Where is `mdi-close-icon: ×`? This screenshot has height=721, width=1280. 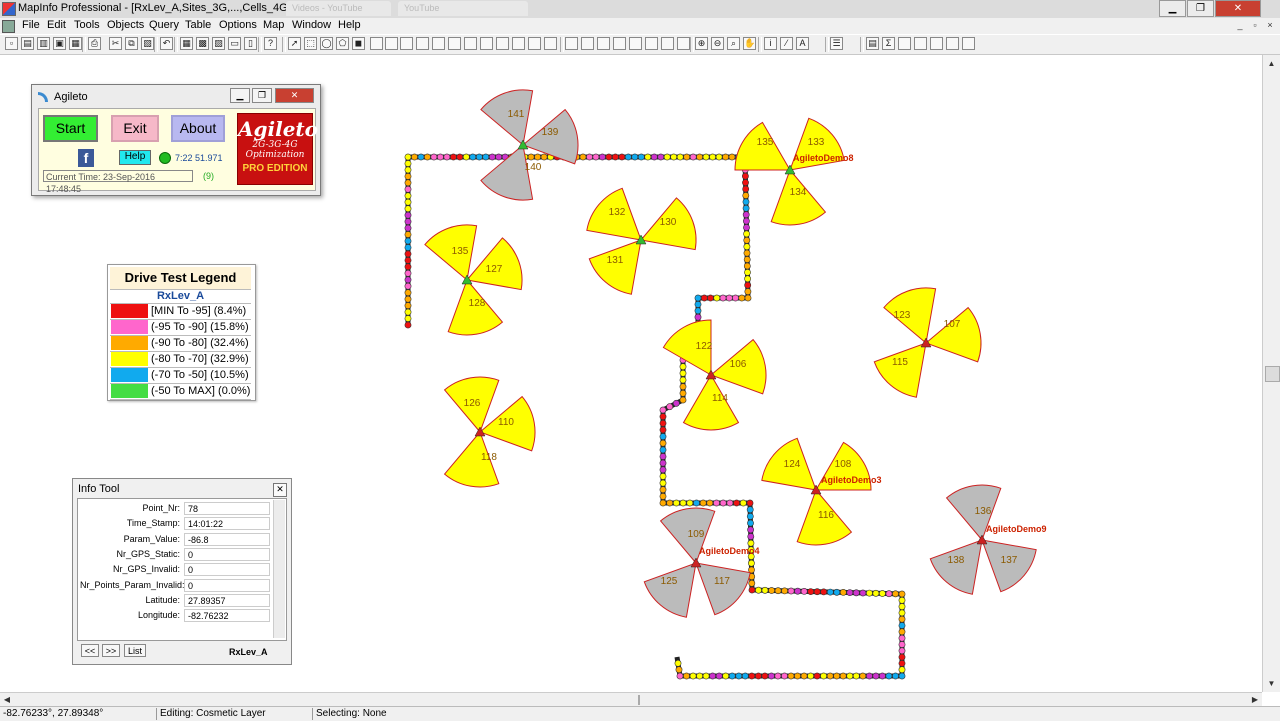
mdi-close-icon: × is located at coordinates (1270, 25).